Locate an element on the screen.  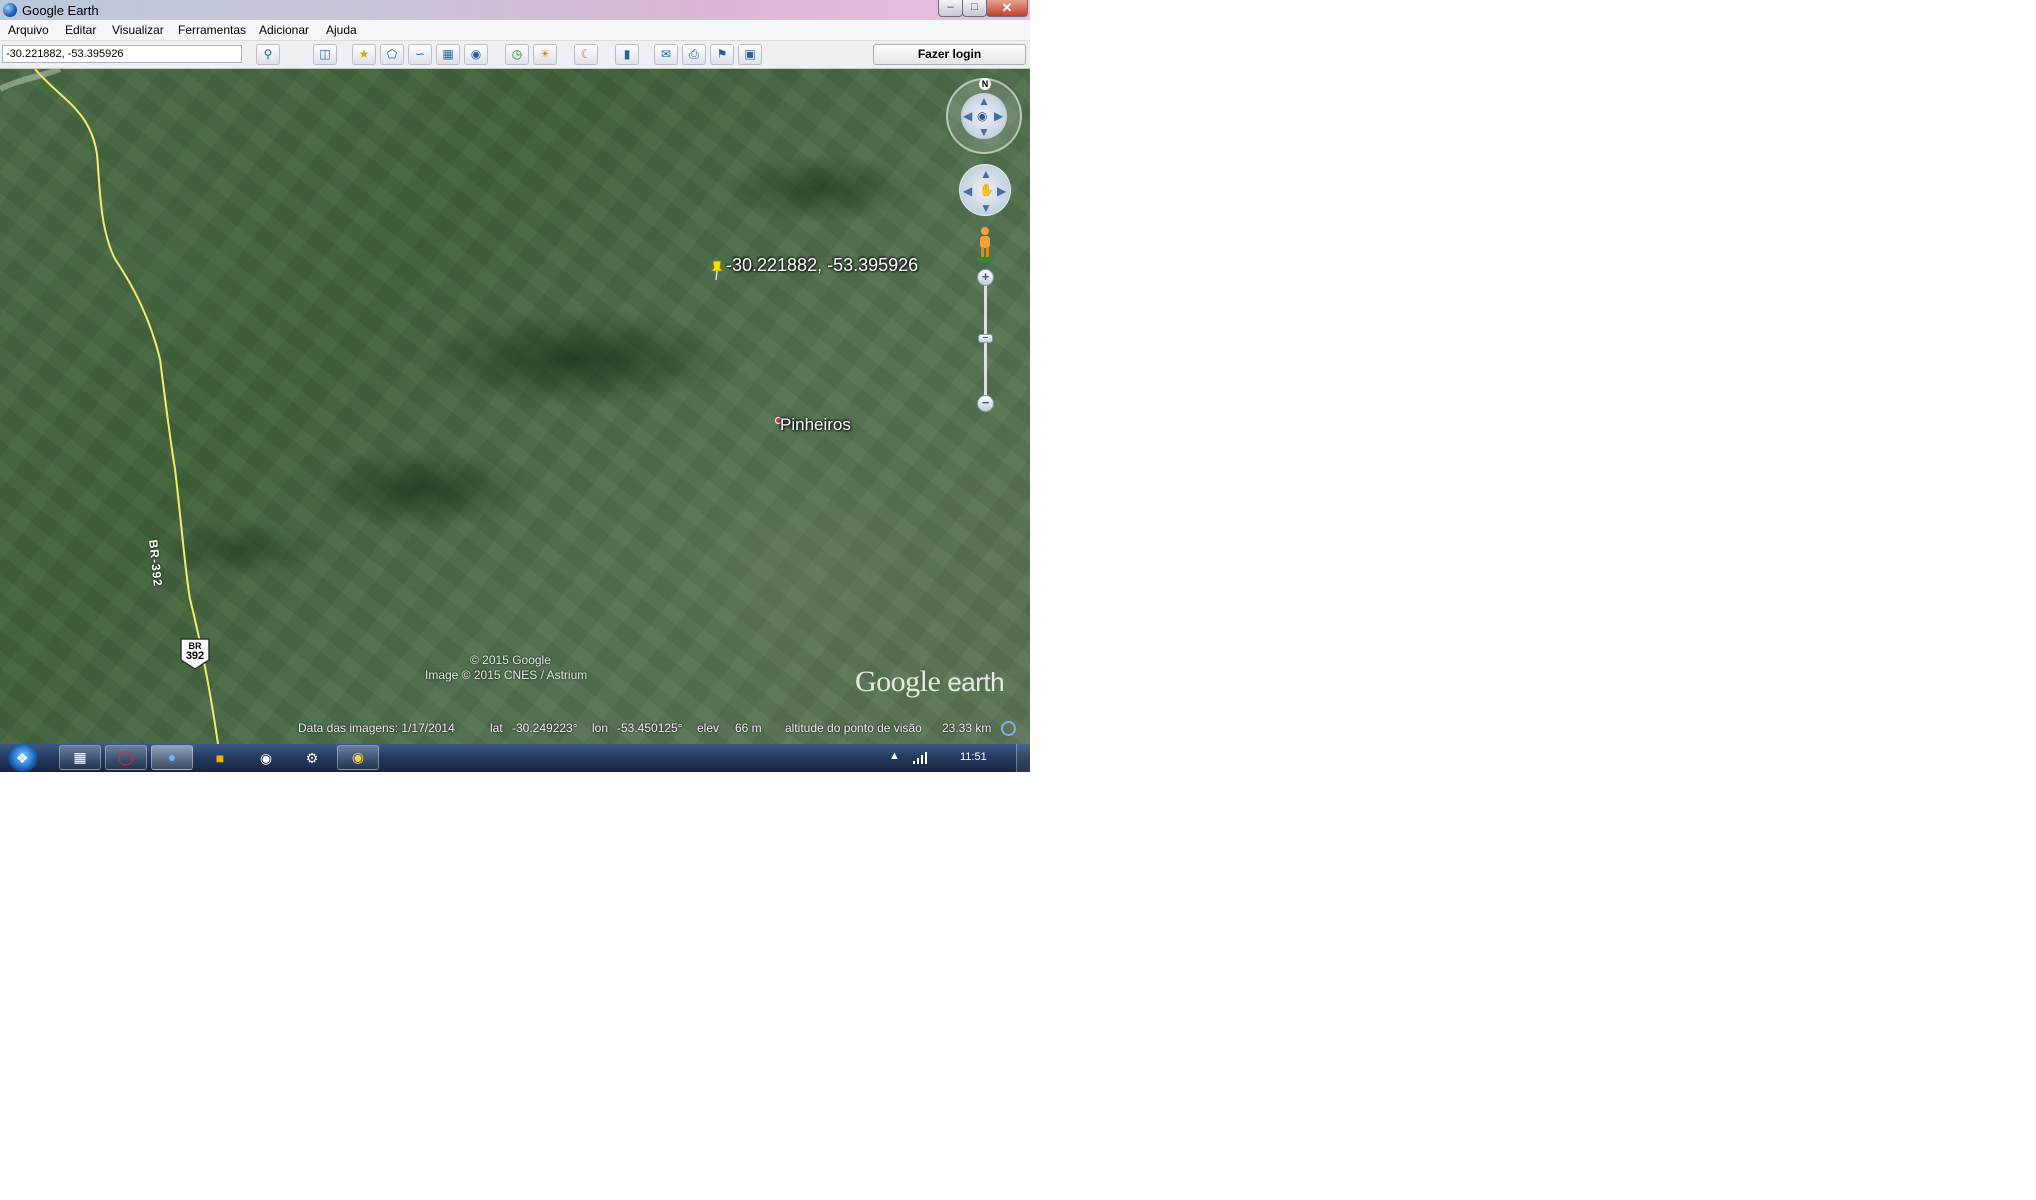
lat-label: lat is located at coordinates (496, 728).